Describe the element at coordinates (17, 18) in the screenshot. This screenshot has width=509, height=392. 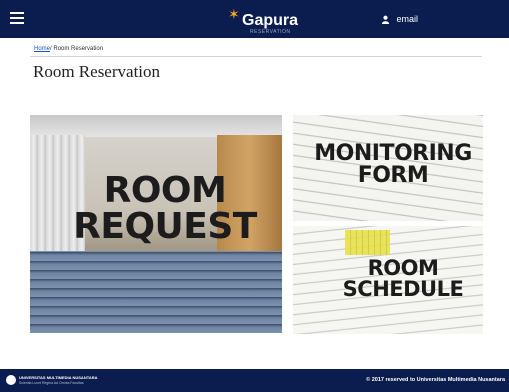
I see `hamburger-menu-icon` at that location.